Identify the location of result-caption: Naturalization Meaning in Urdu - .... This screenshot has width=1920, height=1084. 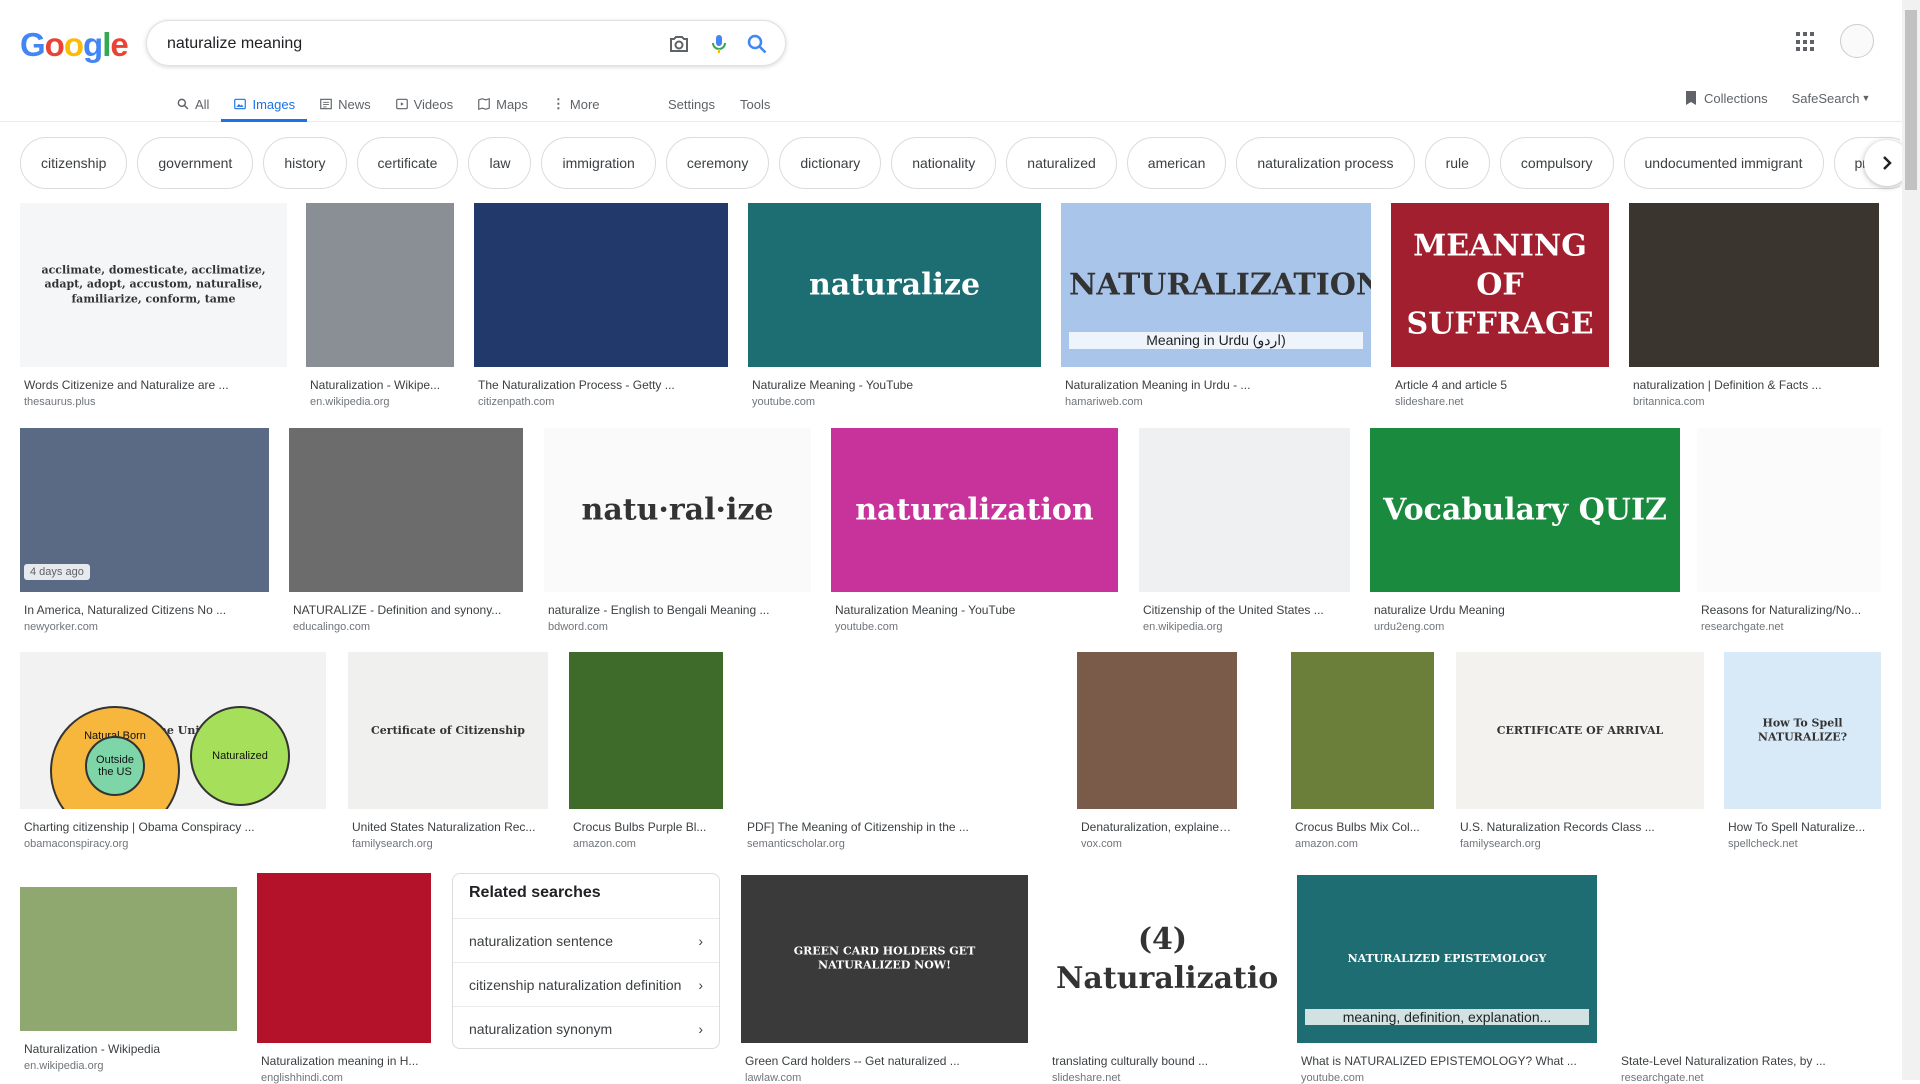
(1216, 385).